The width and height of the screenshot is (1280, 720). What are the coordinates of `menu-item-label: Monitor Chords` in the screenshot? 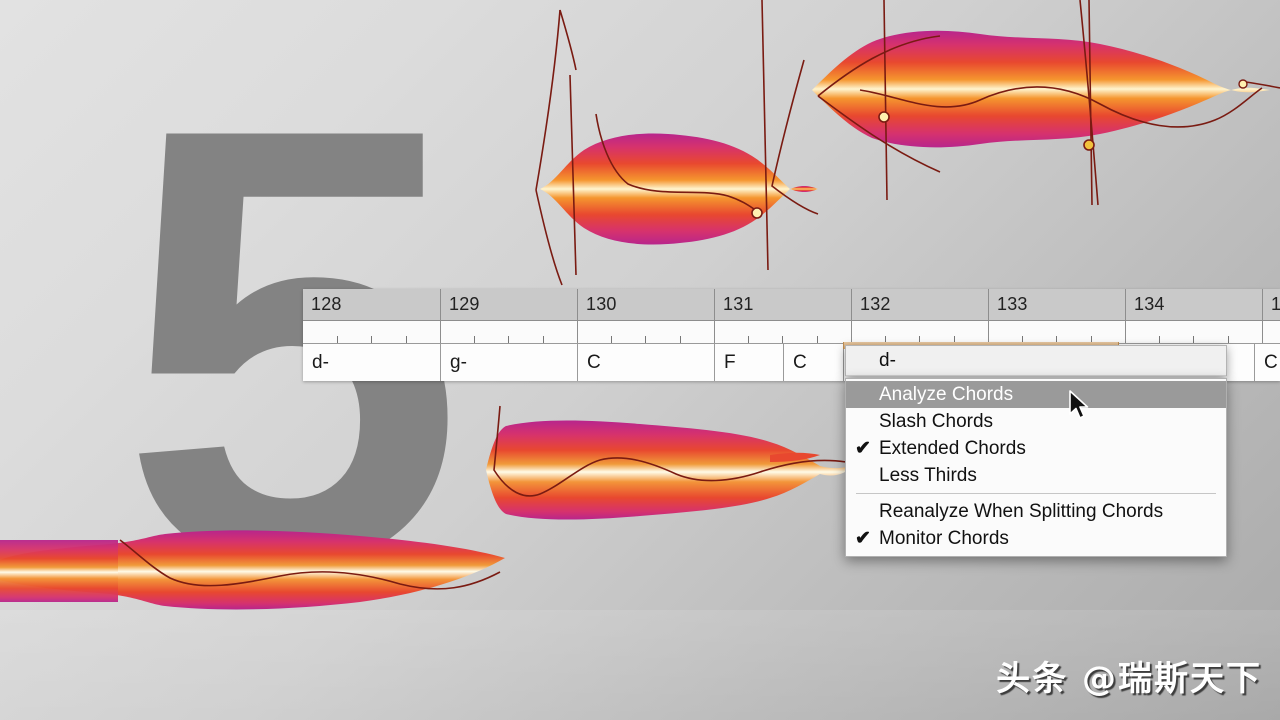 It's located at (944, 538).